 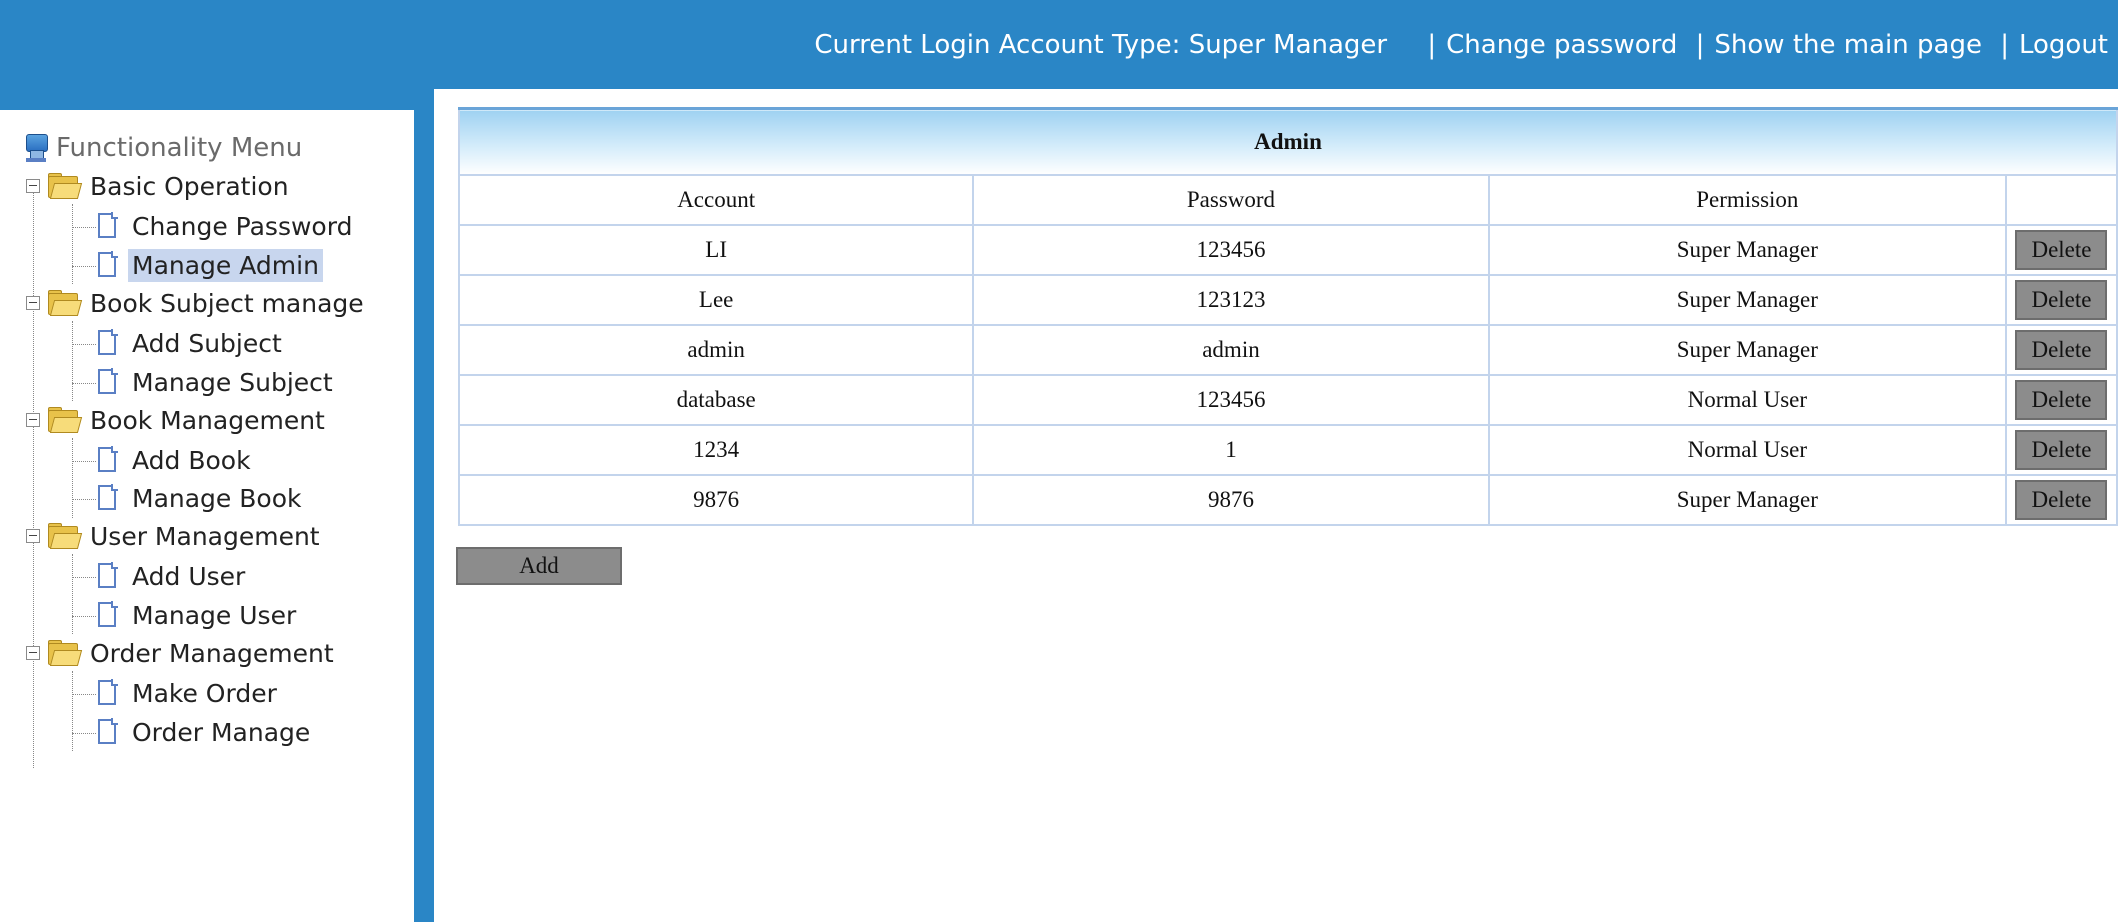 I want to click on sidebar-item-label: Manage Admin, so click(x=225, y=265).